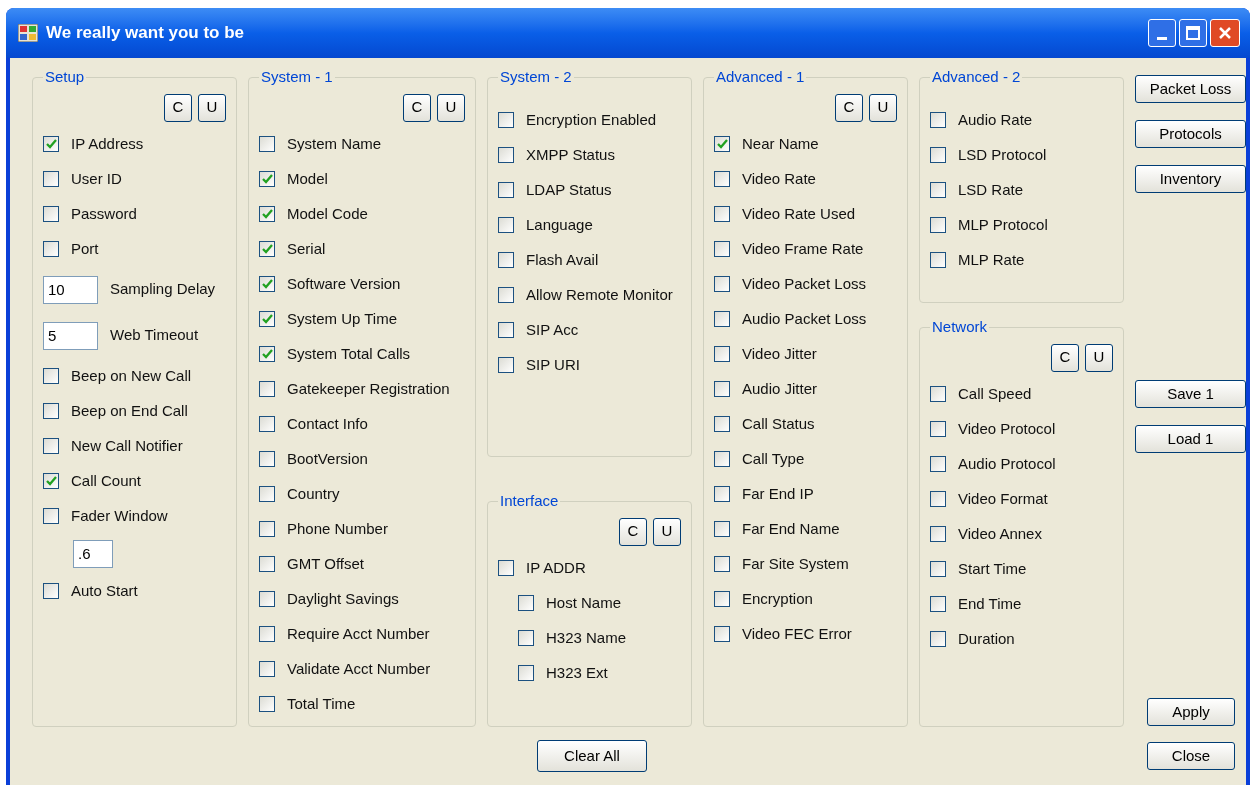 This screenshot has width=1252, height=785. I want to click on input-field: .6, so click(93, 553).